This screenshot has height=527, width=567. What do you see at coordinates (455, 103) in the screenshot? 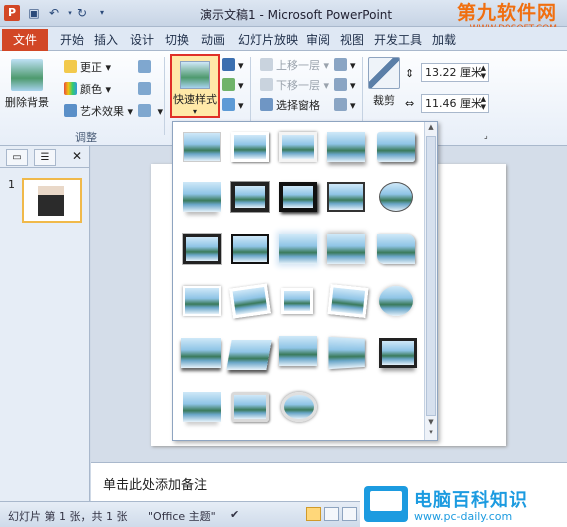
I see `width-input: 11.46 厘米 ▲ ▼` at bounding box center [455, 103].